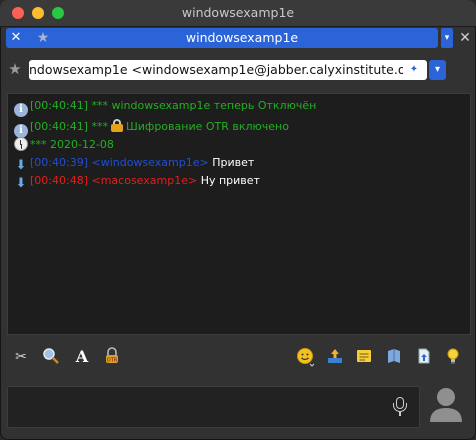 The height and width of the screenshot is (440, 476). What do you see at coordinates (335, 357) in the screenshot?
I see `send-file-icon` at bounding box center [335, 357].